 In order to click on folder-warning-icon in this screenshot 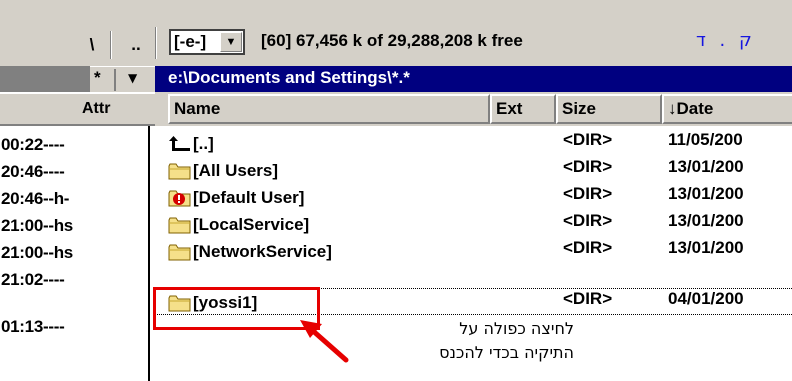, I will do `click(180, 198)`.